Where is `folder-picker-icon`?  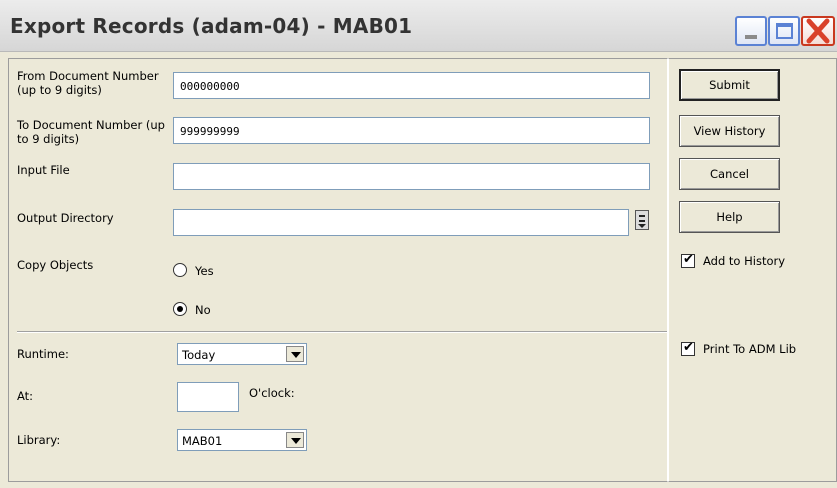
folder-picker-icon is located at coordinates (642, 220).